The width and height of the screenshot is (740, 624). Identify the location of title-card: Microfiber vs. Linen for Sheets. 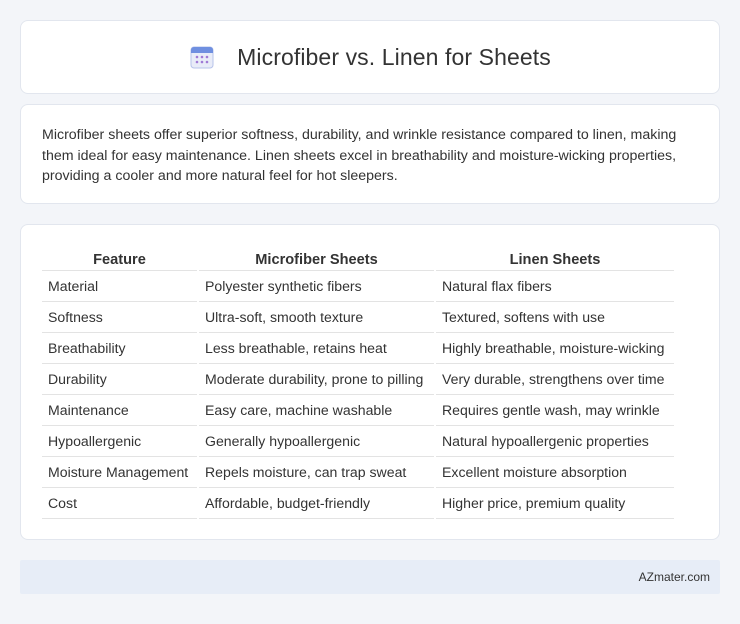
(370, 57).